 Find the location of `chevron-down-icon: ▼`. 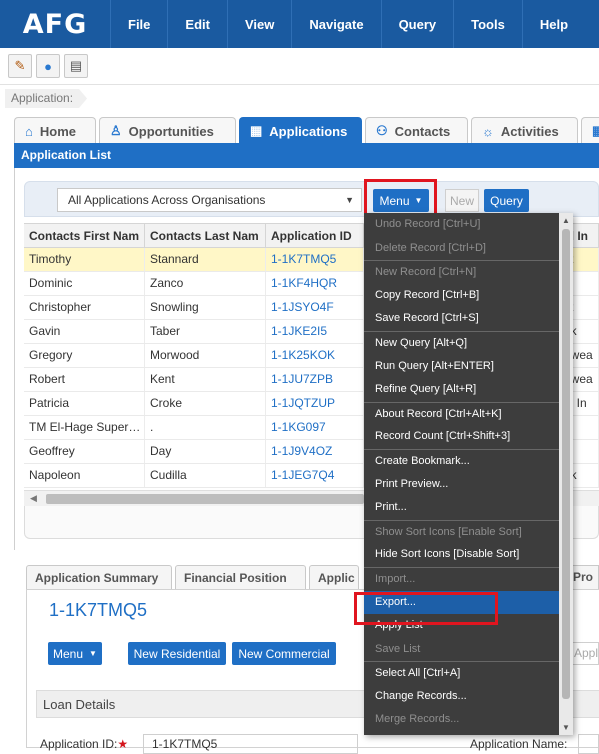

chevron-down-icon: ▼ is located at coordinates (93, 653).